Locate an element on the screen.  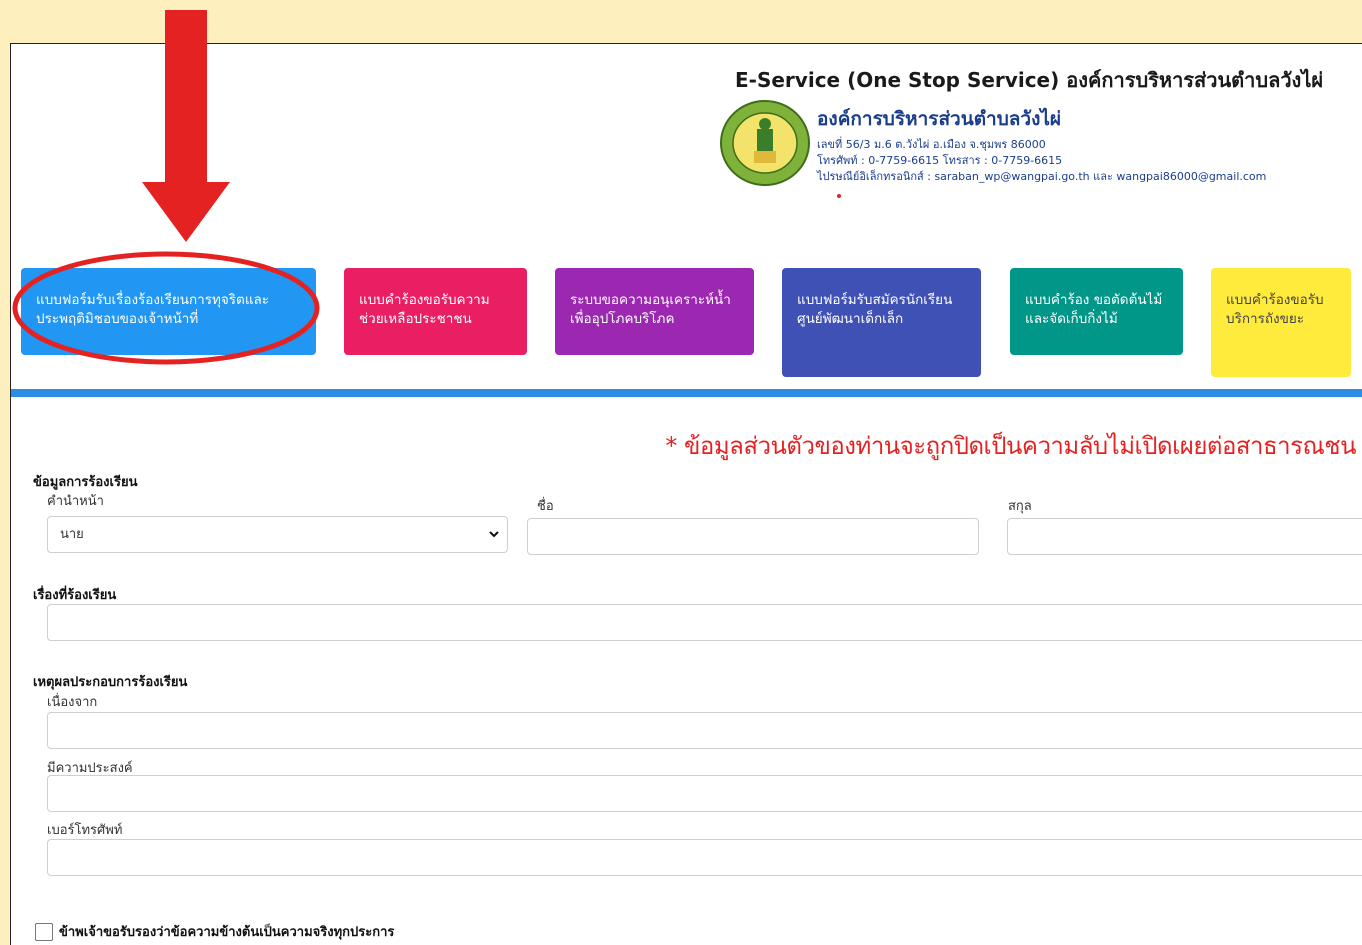
firstname-label: ชื่อ is located at coordinates (545, 506).